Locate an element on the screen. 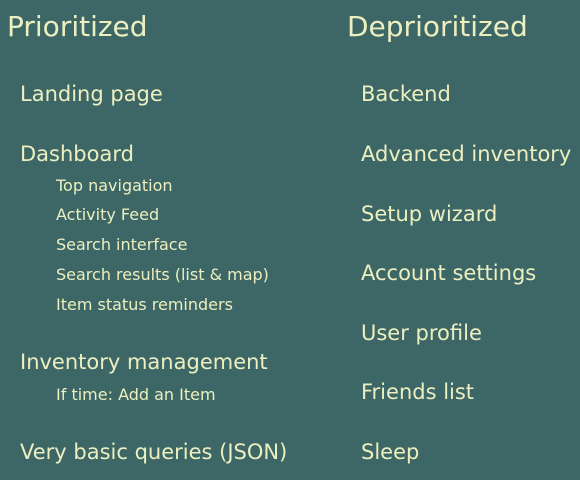 Image resolution: width=580 pixels, height=480 pixels. dashboard-subitem-activity-feed: Activity Feed is located at coordinates (108, 214).